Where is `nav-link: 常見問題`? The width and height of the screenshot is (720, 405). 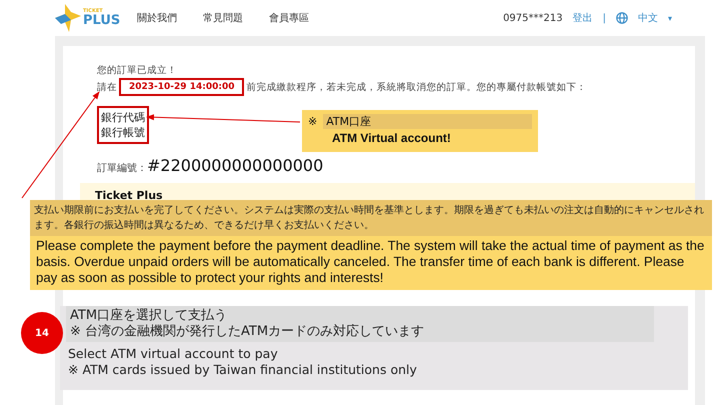 nav-link: 常見問題 is located at coordinates (223, 18).